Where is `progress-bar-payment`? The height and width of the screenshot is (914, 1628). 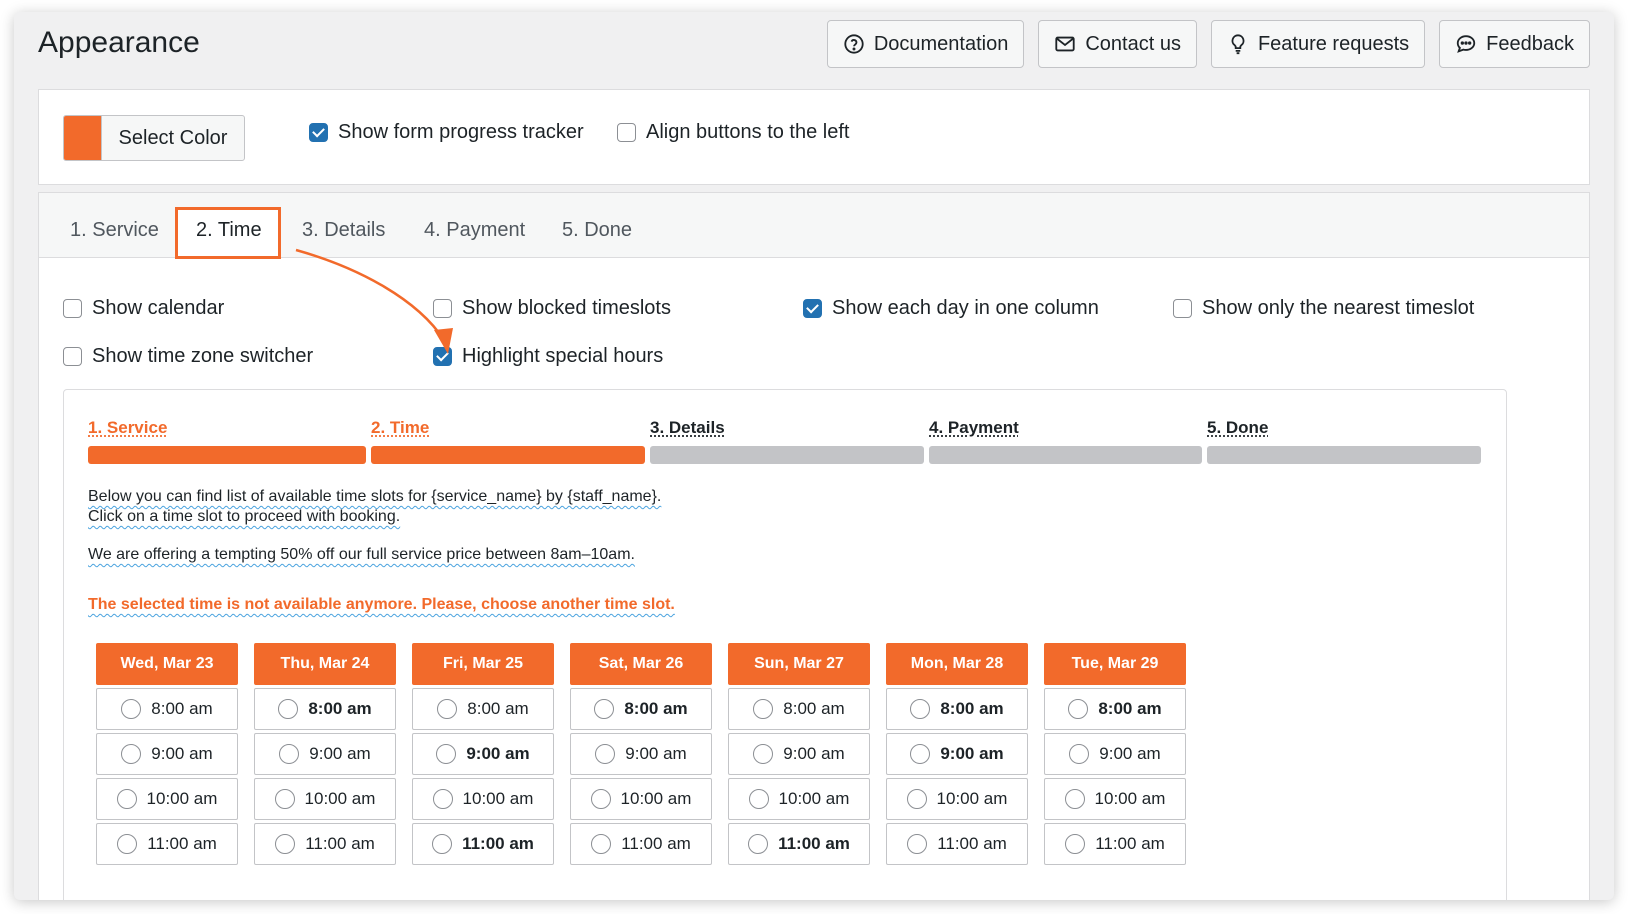 progress-bar-payment is located at coordinates (1065, 455).